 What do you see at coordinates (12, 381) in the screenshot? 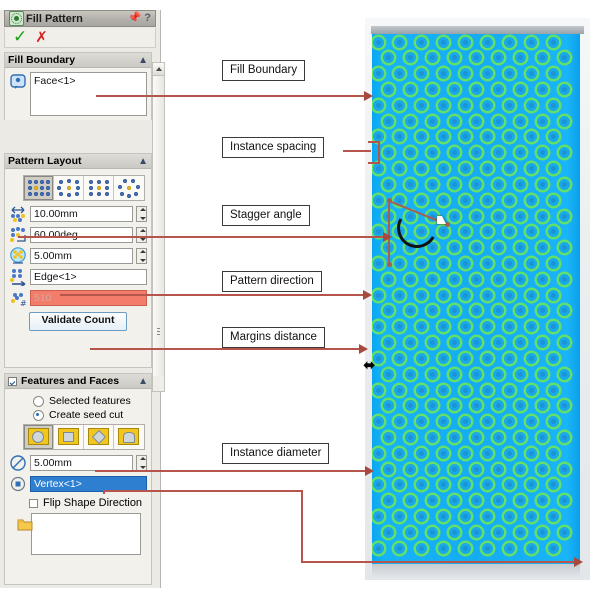
I see `features-and-faces-checkbox` at bounding box center [12, 381].